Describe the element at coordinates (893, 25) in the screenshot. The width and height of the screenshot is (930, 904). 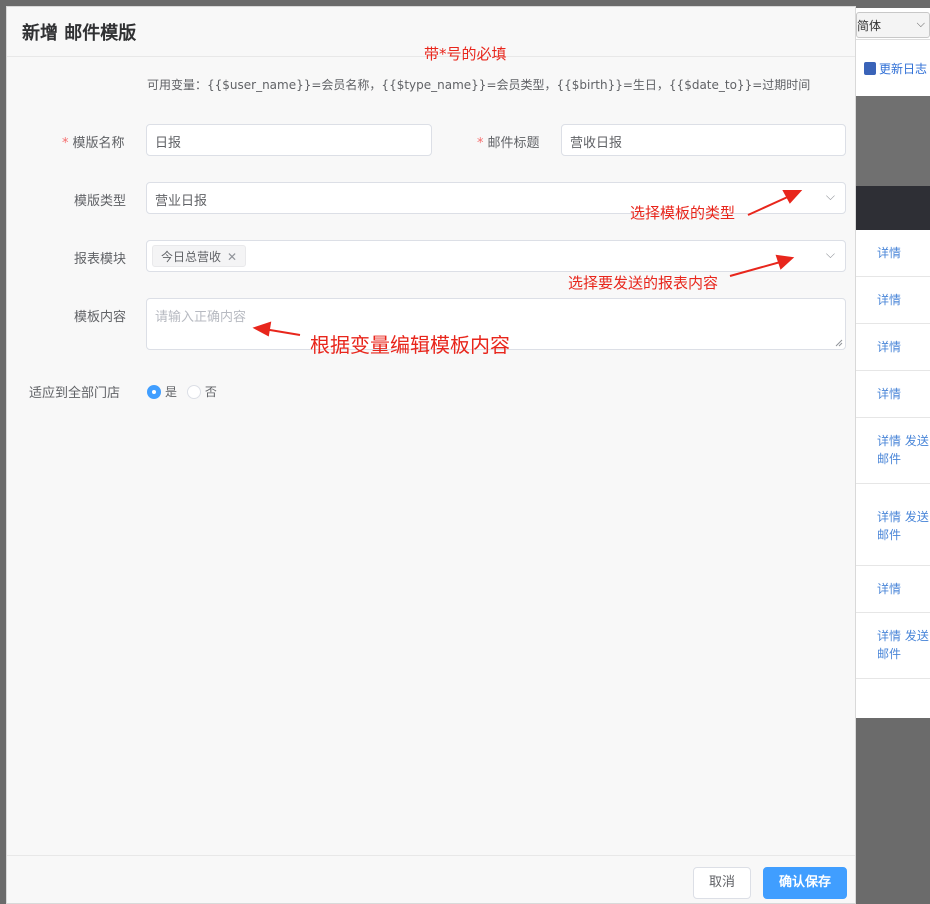
I see `font-select: 简体 ⌵` at that location.